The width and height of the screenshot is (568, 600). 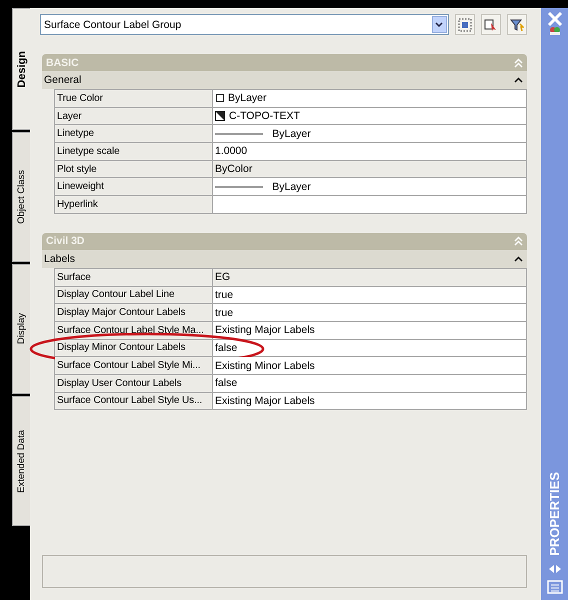 I want to click on quick-select-button, so click(x=464, y=24).